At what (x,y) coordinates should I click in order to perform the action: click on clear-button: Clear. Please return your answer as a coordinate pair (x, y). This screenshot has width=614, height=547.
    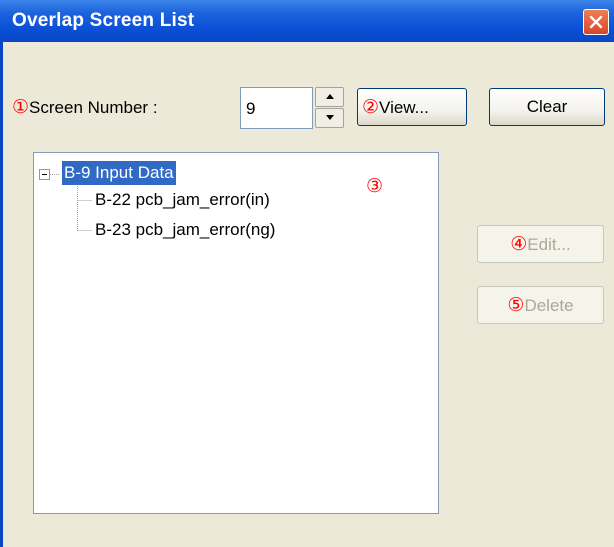
    Looking at the image, I should click on (547, 107).